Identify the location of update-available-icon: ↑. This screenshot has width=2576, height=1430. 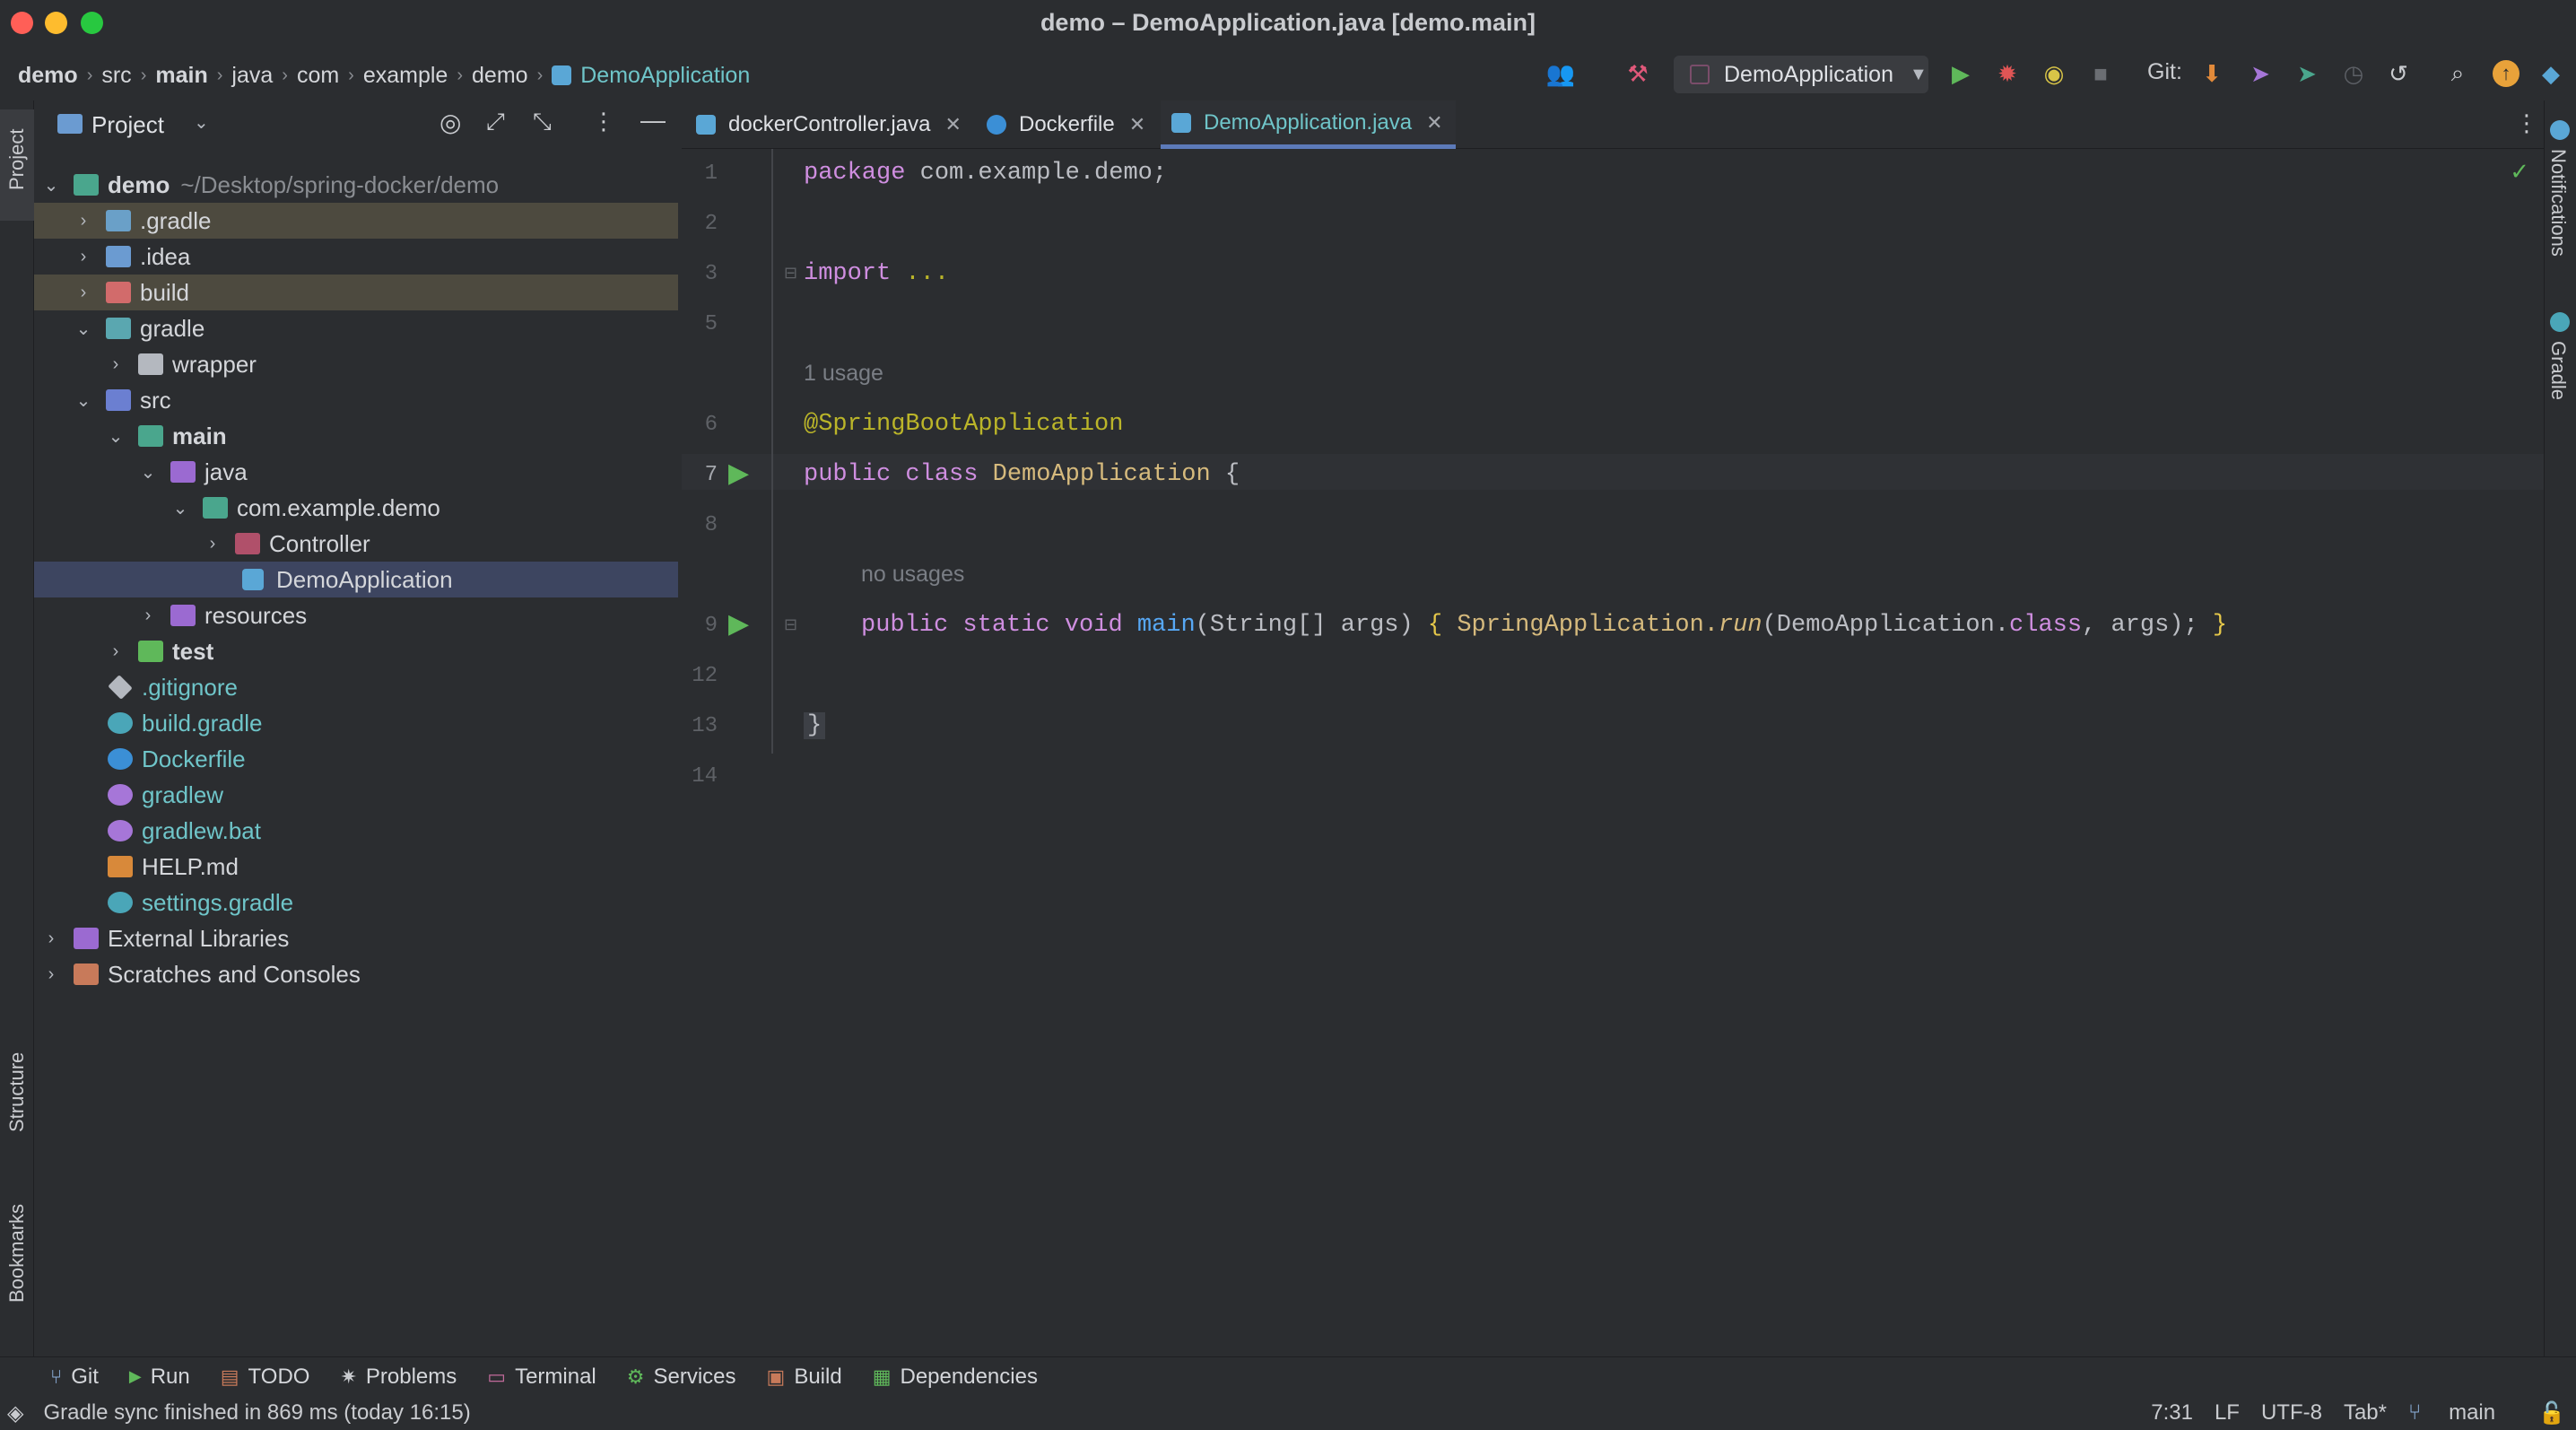
(2506, 73).